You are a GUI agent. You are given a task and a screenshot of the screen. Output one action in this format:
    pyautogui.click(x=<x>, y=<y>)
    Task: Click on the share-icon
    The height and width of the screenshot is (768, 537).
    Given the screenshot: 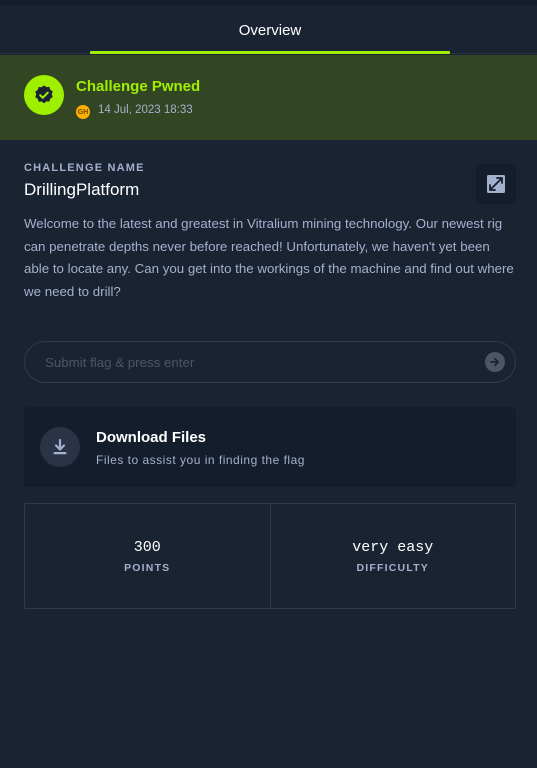 What is the action you would take?
    pyautogui.click(x=496, y=184)
    